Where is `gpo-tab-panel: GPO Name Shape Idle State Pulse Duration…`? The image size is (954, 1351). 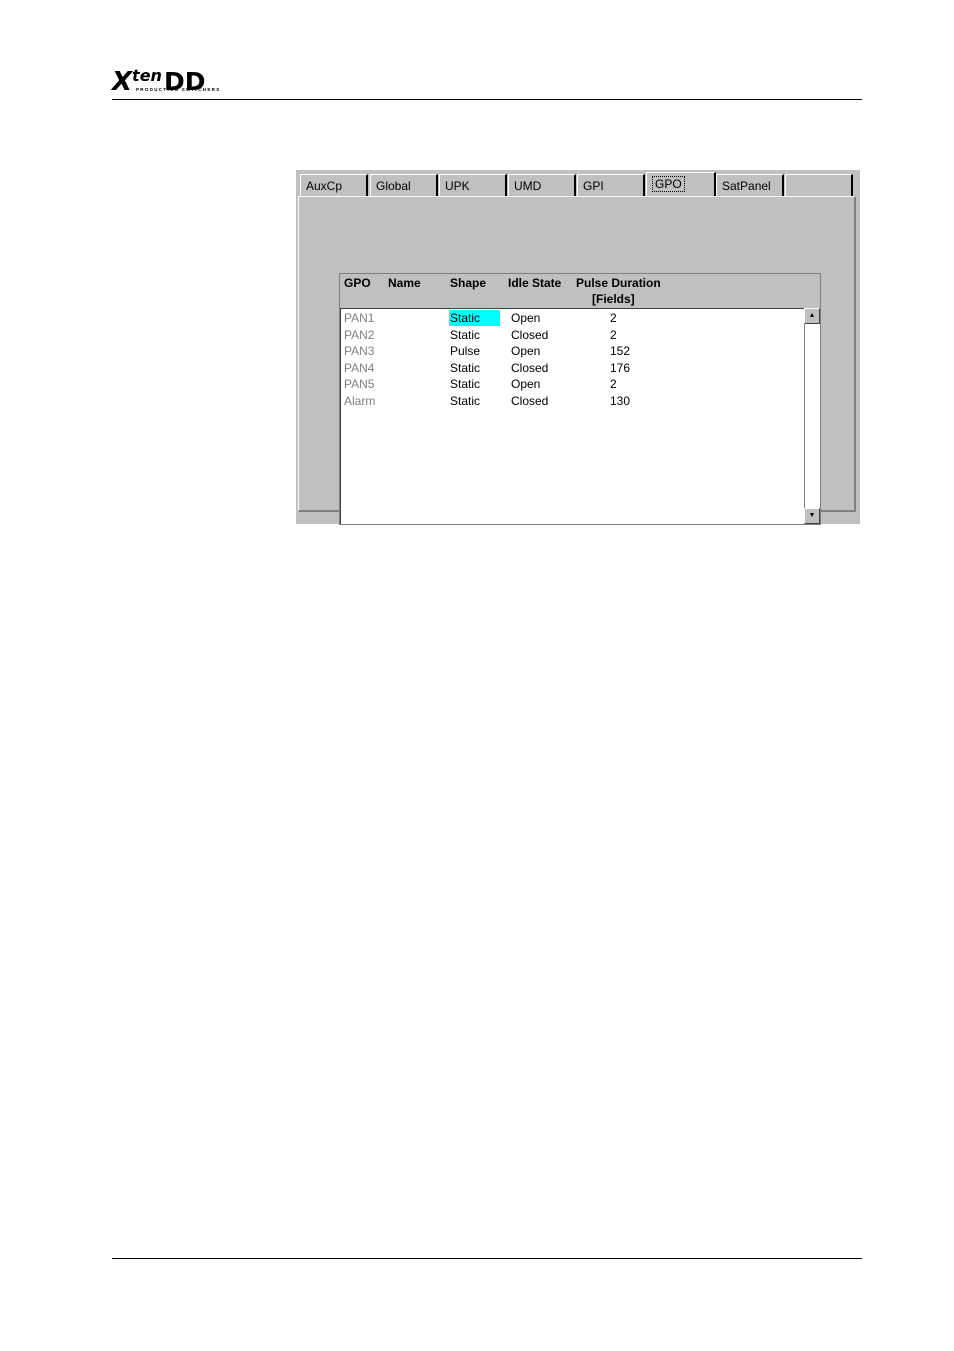 gpo-tab-panel: GPO Name Shape Idle State Pulse Duration… is located at coordinates (577, 360).